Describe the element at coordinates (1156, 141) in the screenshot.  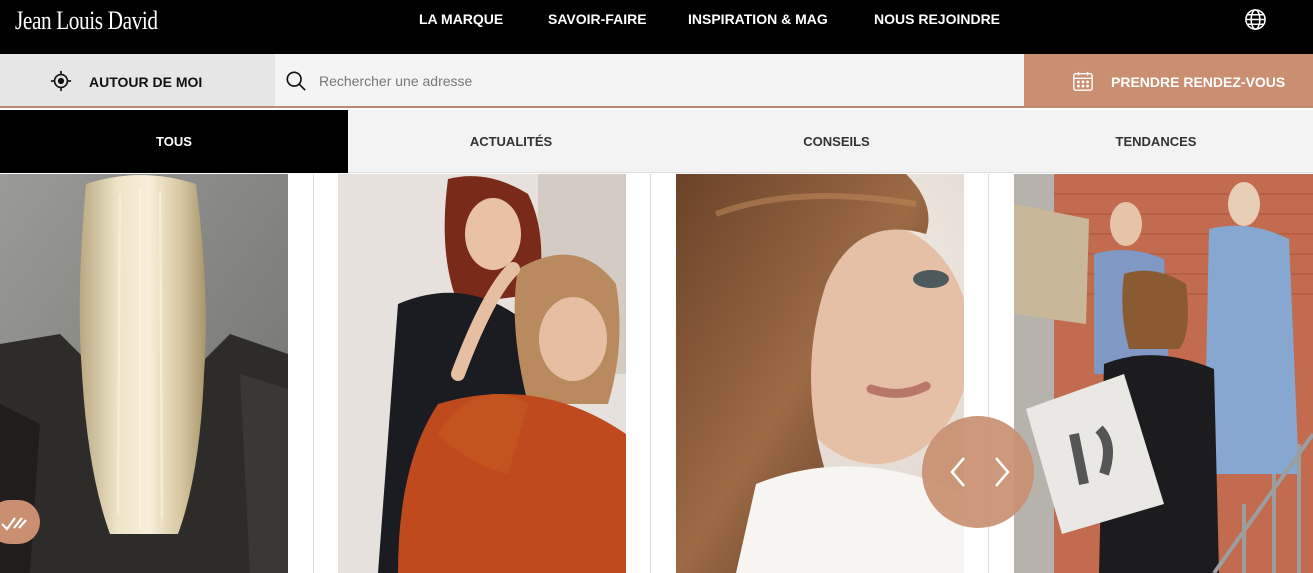
I see `tab-tendances: TENDANCES` at that location.